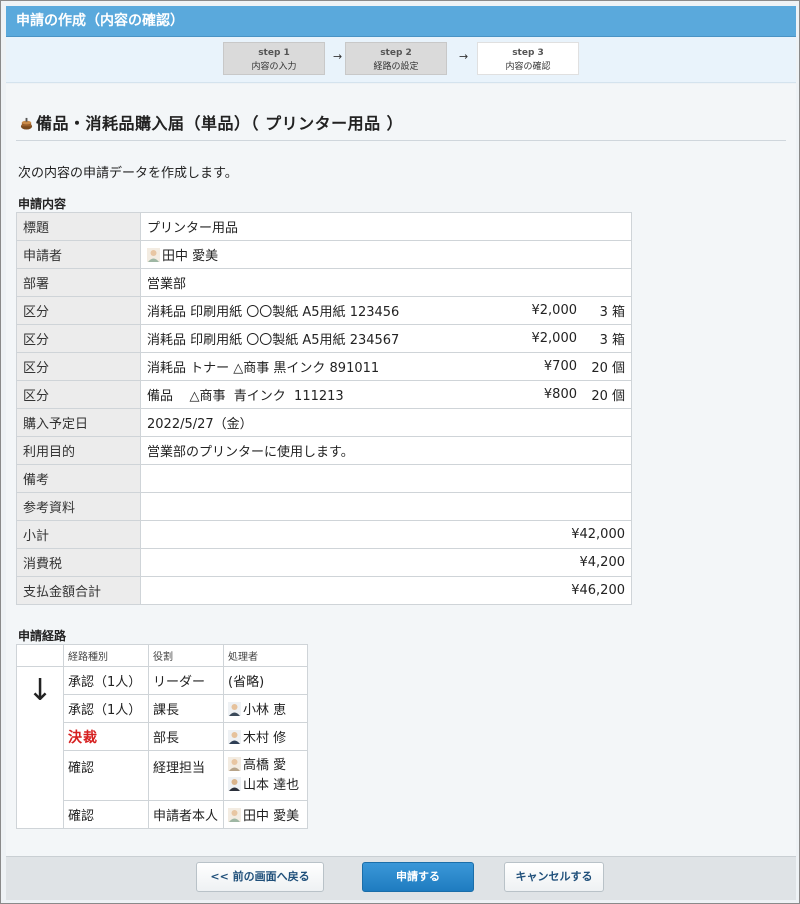 The height and width of the screenshot is (904, 800). I want to click on row-label: 利用目的, so click(78, 450).